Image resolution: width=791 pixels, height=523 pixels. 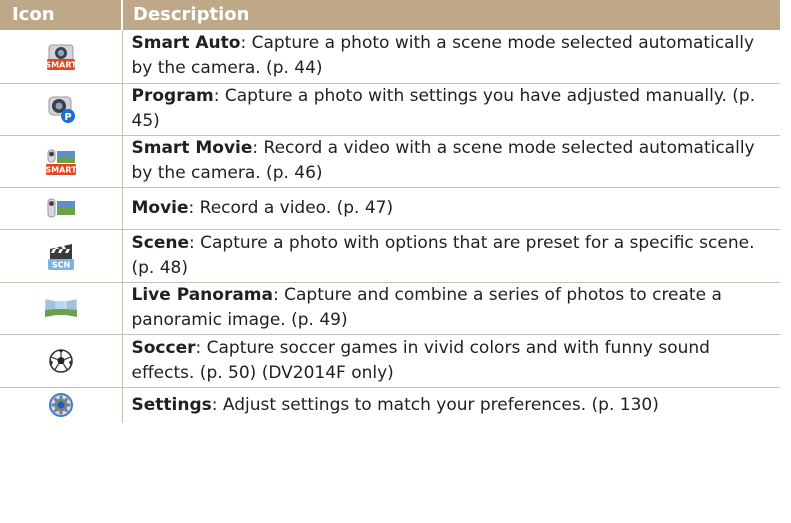 I want to click on smart-movie-icon: SMART, so click(x=61, y=162).